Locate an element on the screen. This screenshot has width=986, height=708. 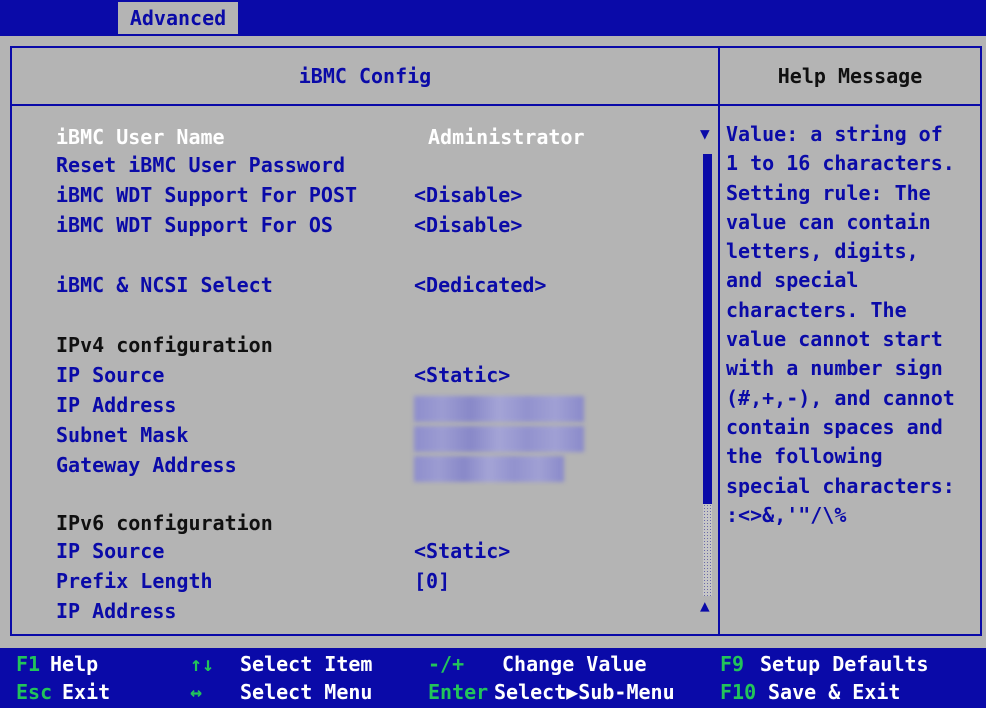
section-ipv6: IPv6 configuration is located at coordinates (359, 523).